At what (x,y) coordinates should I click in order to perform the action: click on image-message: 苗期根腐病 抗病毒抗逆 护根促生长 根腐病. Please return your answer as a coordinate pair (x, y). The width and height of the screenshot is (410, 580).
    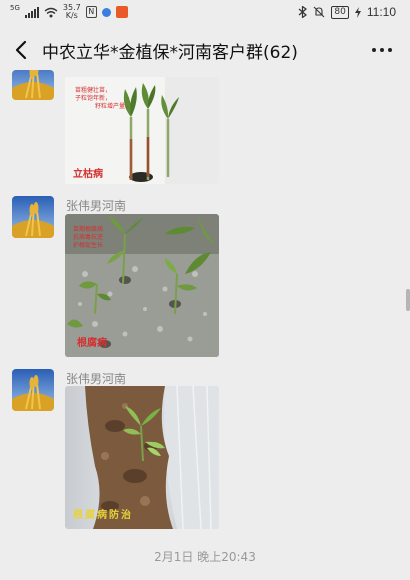
    Looking at the image, I should click on (142, 285).